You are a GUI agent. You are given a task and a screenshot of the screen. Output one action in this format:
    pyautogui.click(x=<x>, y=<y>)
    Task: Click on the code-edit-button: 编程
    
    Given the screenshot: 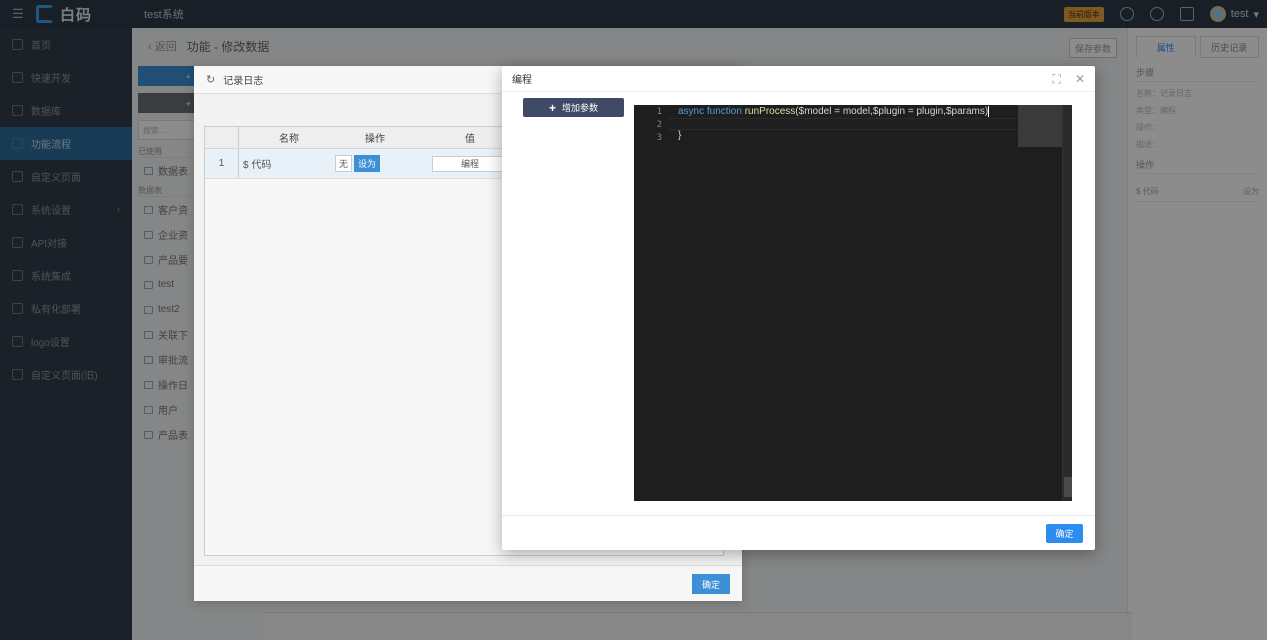 What is the action you would take?
    pyautogui.click(x=470, y=163)
    